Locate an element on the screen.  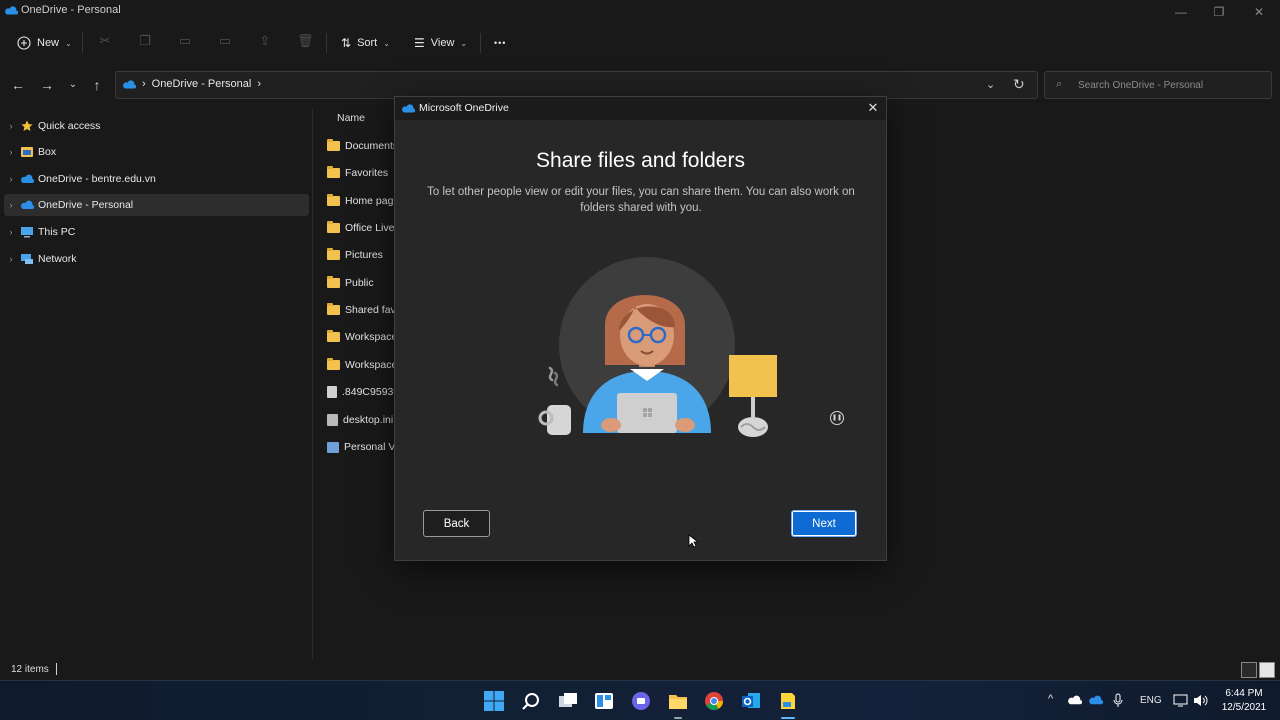
nav-item-label: Network is located at coordinates (57, 259).